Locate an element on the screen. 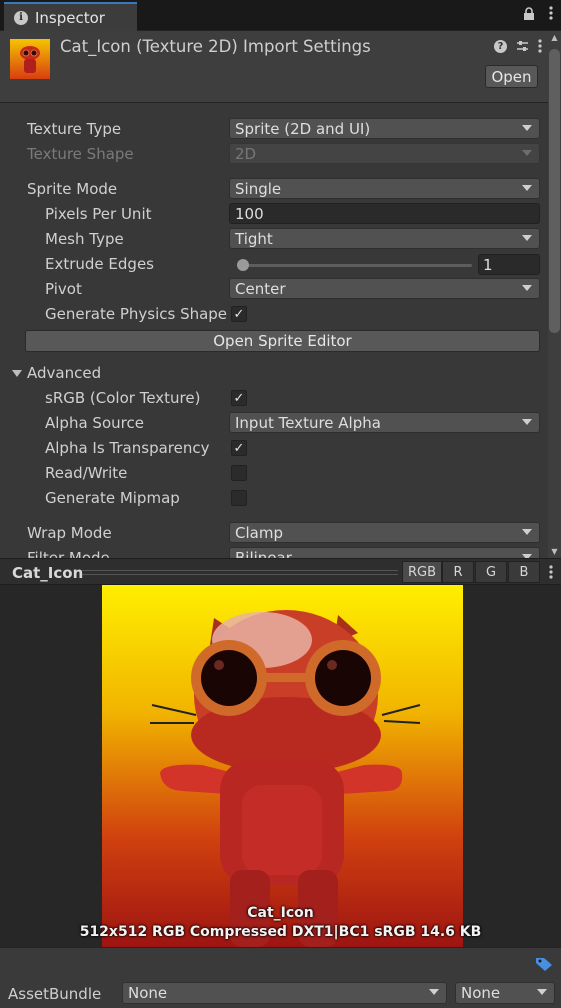 The width and height of the screenshot is (561, 1008). read-write-label: Read/Write is located at coordinates (86, 473).